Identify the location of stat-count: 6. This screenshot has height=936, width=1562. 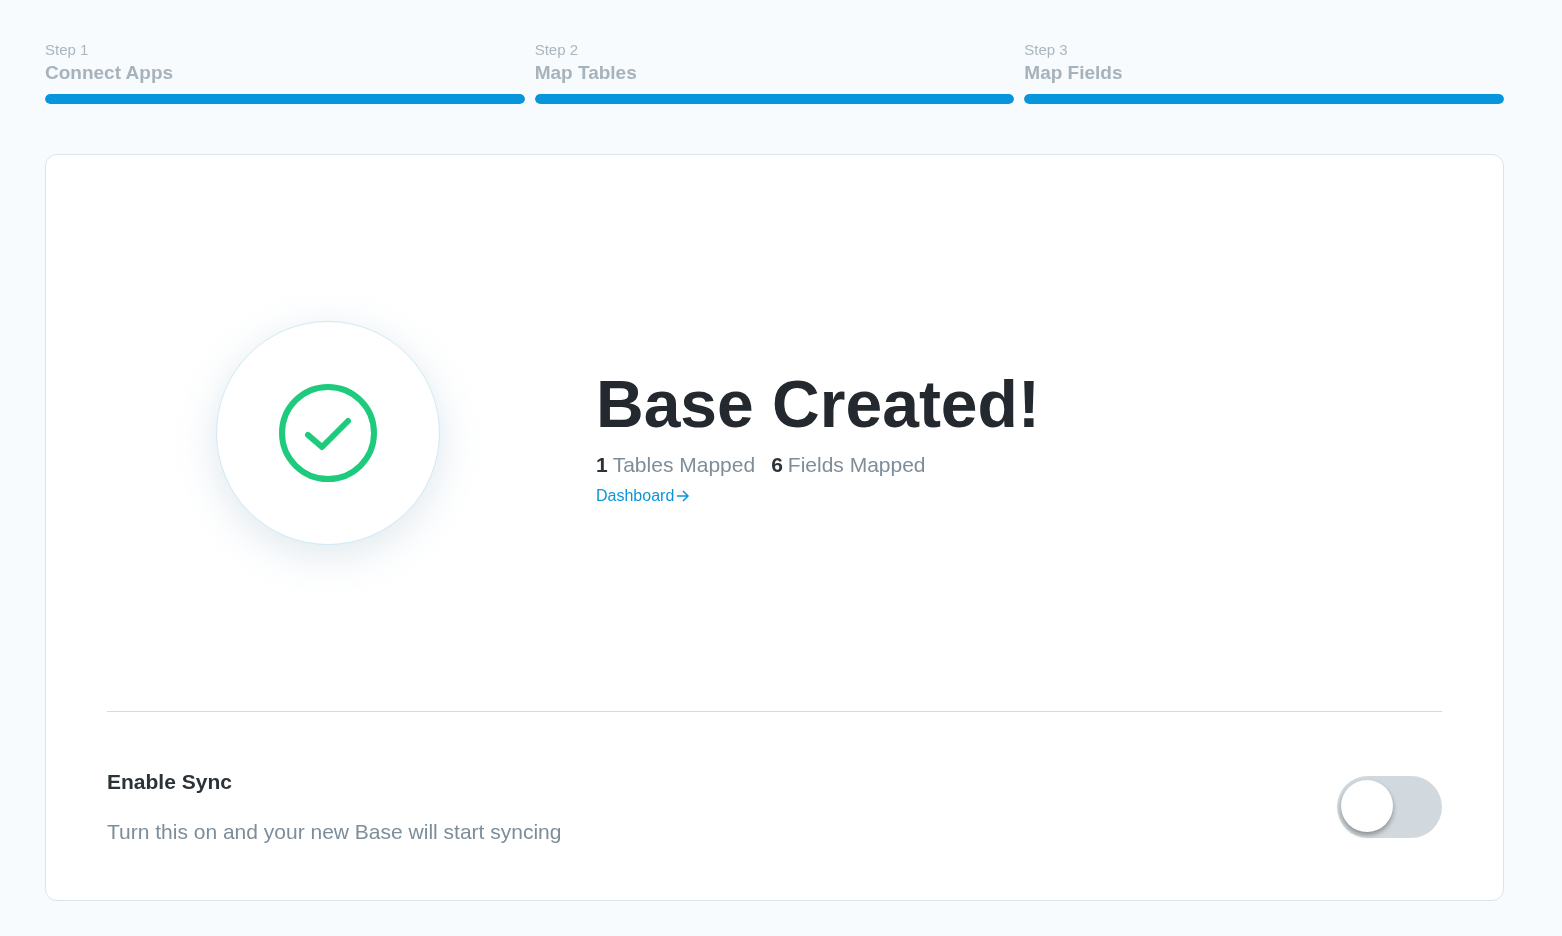
(777, 464).